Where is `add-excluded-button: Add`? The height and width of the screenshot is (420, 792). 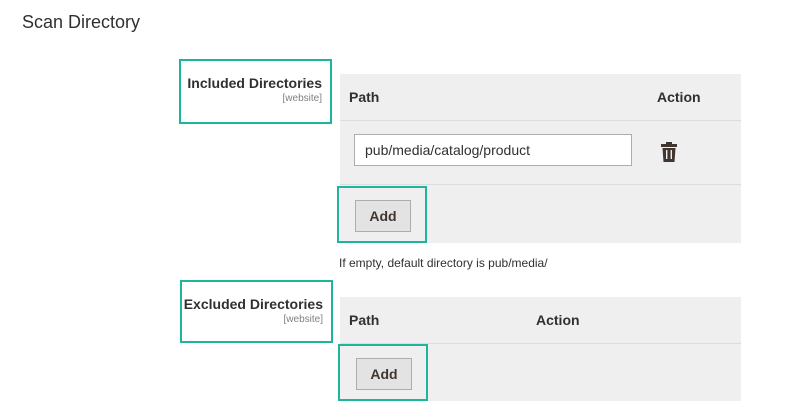
add-excluded-button: Add is located at coordinates (384, 374).